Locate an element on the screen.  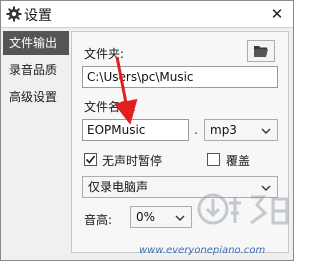
watermark-url: www.everyonepiano.com is located at coordinates (202, 250).